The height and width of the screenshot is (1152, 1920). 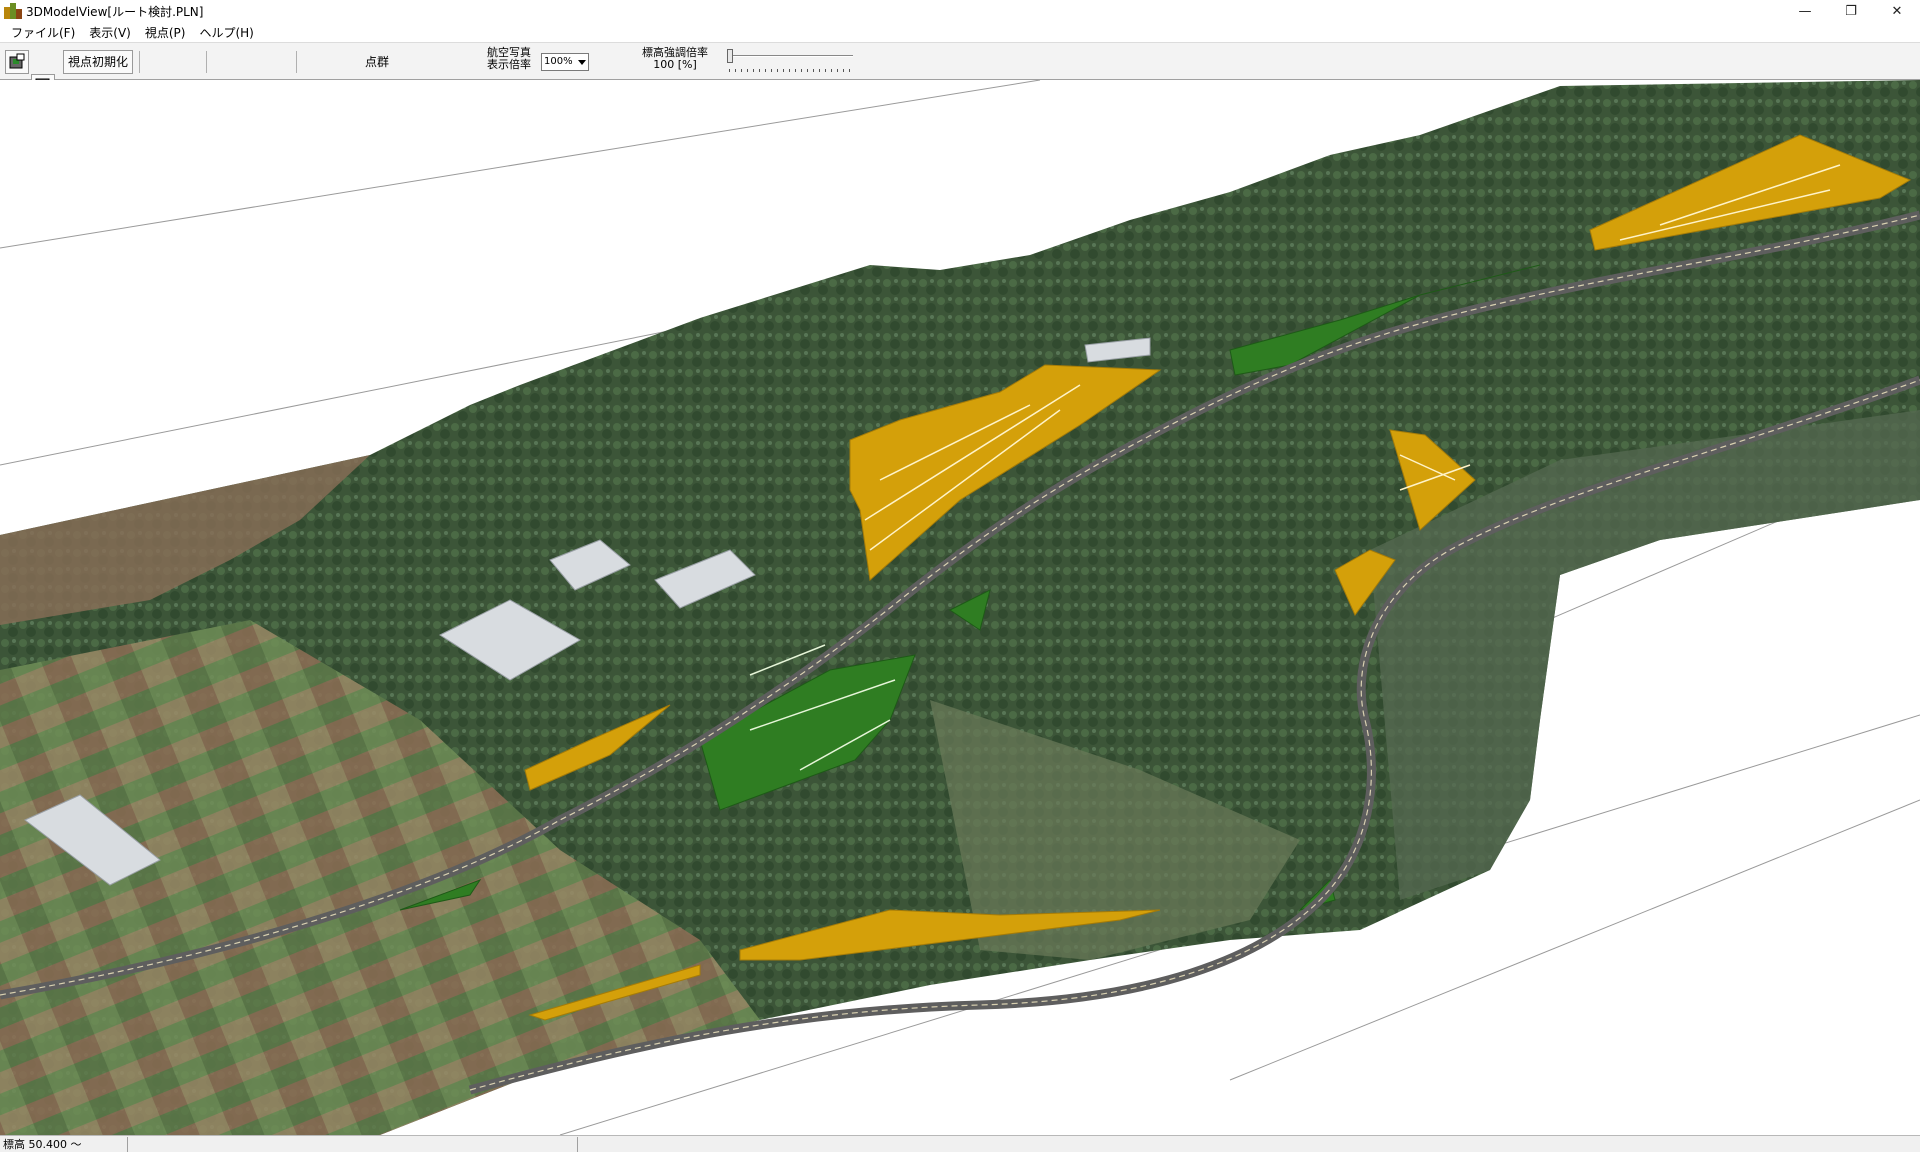 I want to click on minimize-button: —, so click(x=1805, y=11).